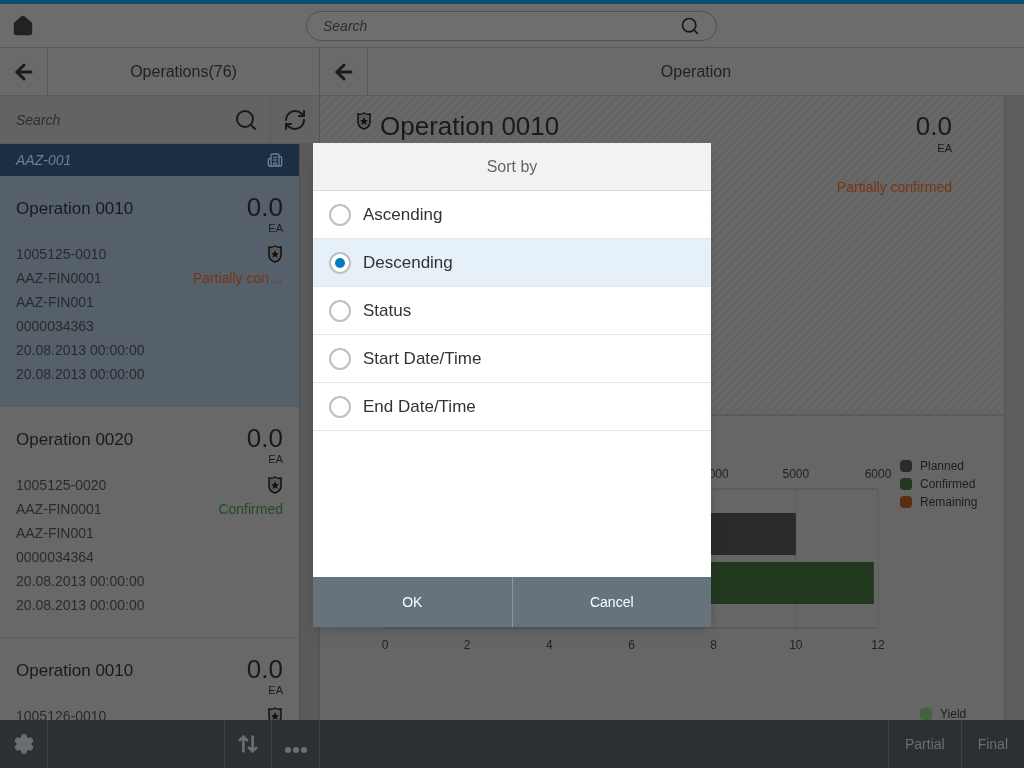 Image resolution: width=1024 pixels, height=768 pixels. What do you see at coordinates (387, 310) in the screenshot?
I see `option-label: Status` at bounding box center [387, 310].